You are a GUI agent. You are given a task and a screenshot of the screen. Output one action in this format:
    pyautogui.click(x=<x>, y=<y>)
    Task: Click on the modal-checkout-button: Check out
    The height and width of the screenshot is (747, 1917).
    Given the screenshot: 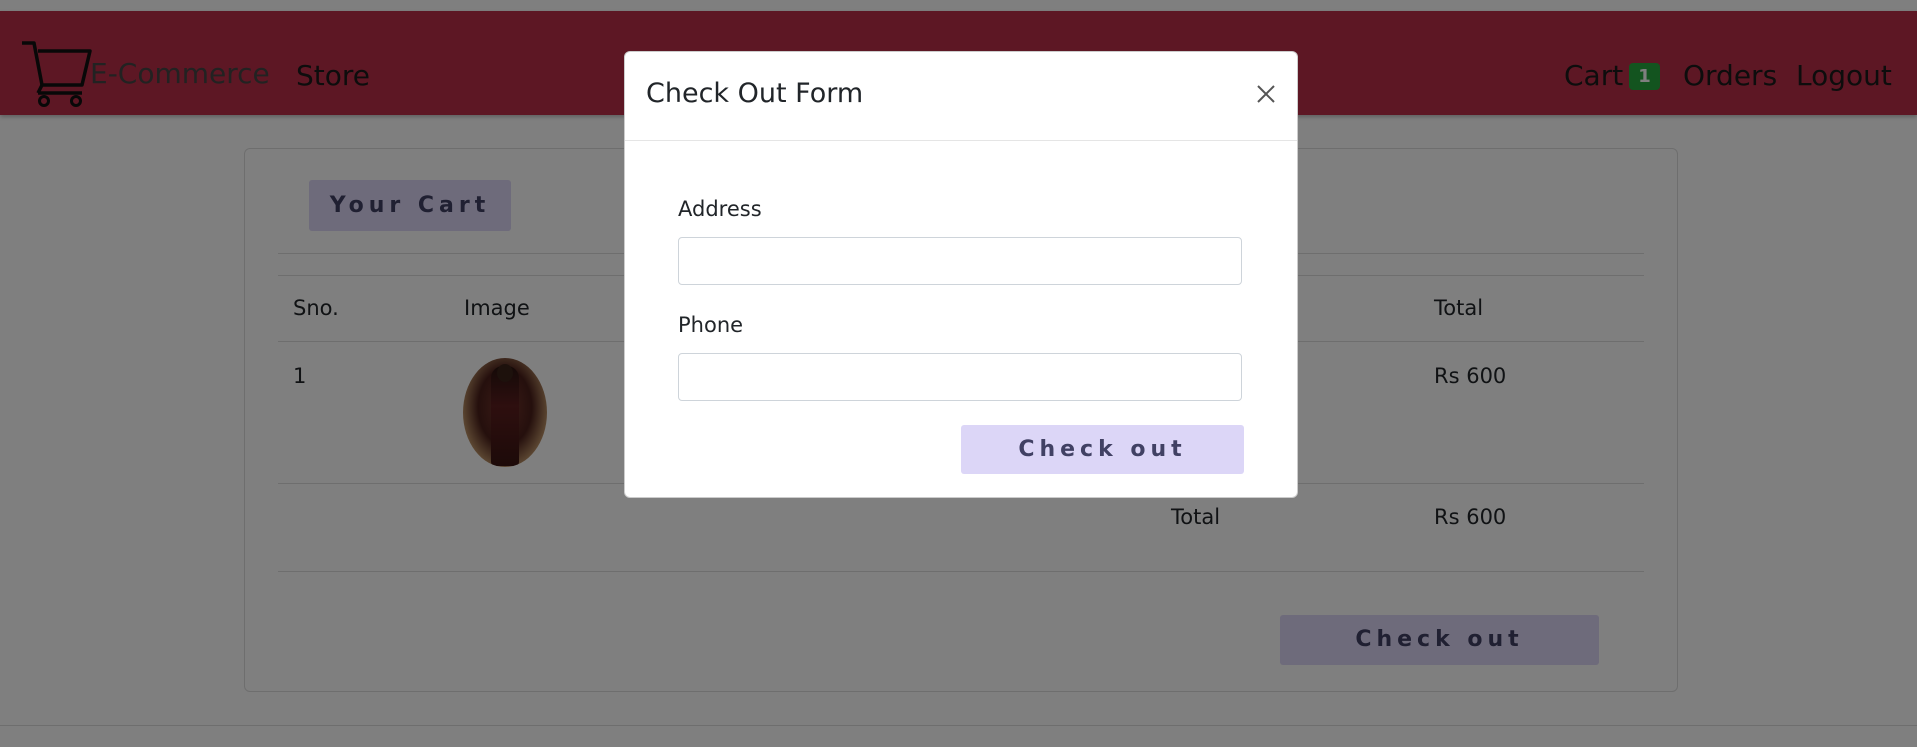 What is the action you would take?
    pyautogui.click(x=1102, y=449)
    